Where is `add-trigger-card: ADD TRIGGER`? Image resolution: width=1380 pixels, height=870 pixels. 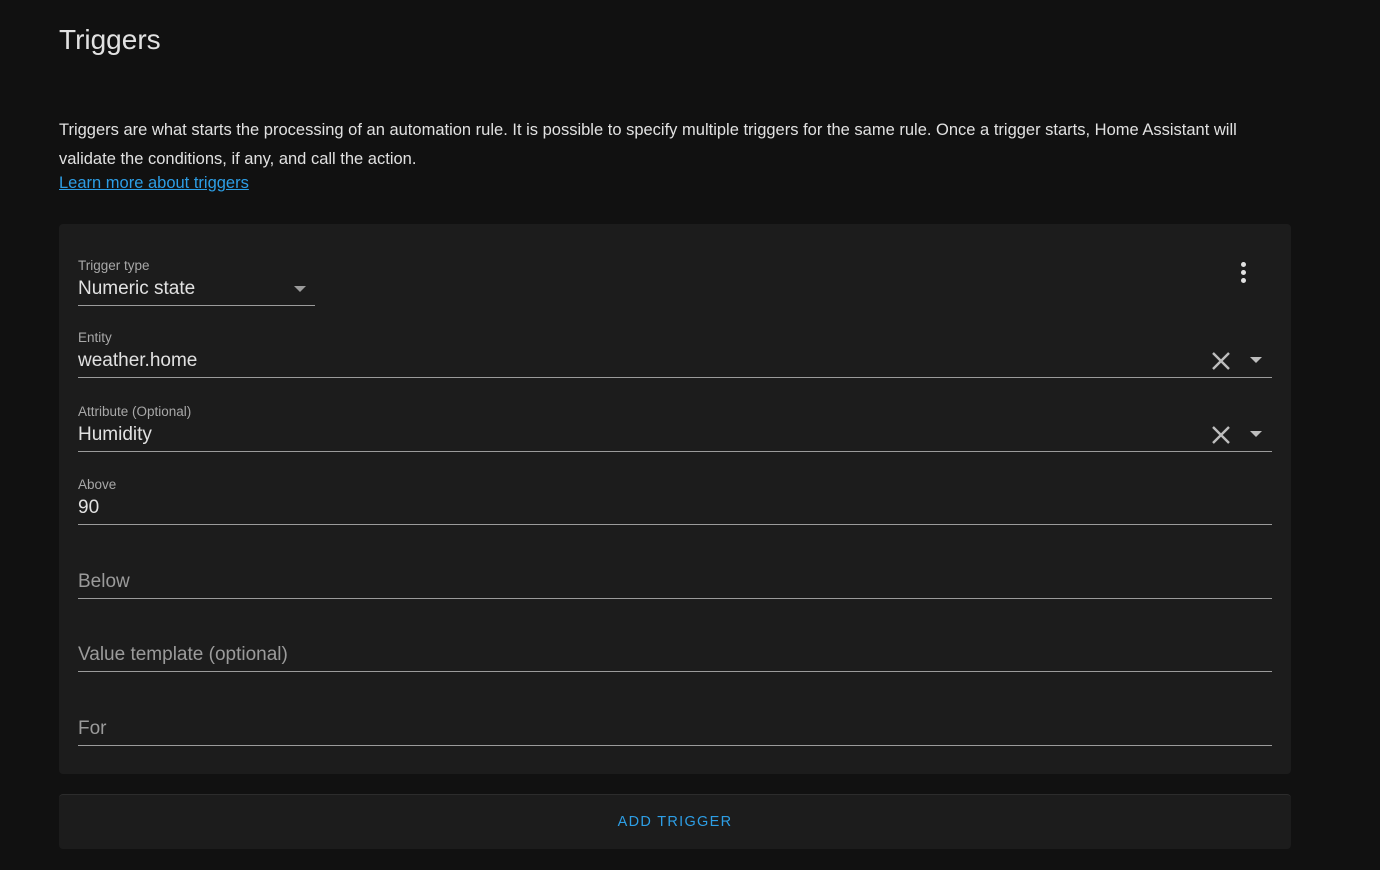
add-trigger-card: ADD TRIGGER is located at coordinates (675, 821).